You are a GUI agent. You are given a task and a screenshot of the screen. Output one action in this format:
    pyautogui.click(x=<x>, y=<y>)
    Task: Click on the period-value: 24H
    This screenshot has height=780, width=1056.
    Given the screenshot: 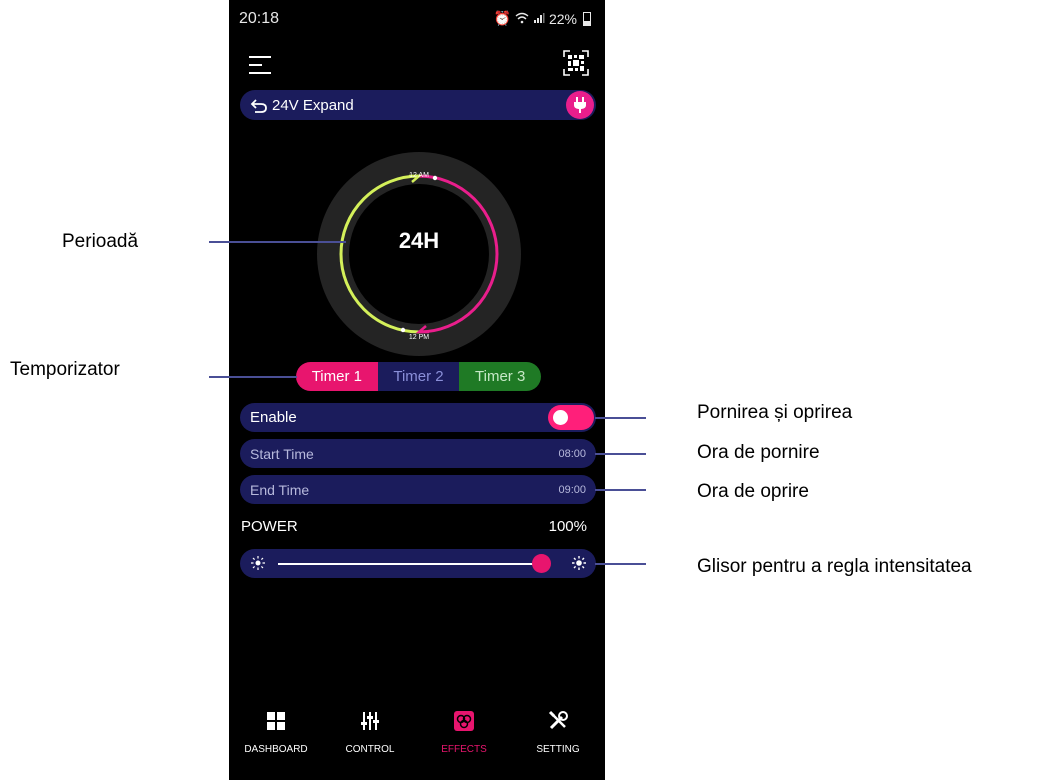 What is the action you would take?
    pyautogui.click(x=419, y=240)
    